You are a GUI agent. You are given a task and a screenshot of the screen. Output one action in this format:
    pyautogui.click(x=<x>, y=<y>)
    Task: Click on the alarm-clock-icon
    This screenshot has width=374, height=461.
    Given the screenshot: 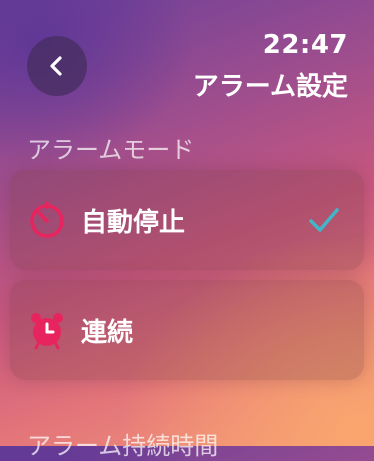 What is the action you would take?
    pyautogui.click(x=47, y=330)
    